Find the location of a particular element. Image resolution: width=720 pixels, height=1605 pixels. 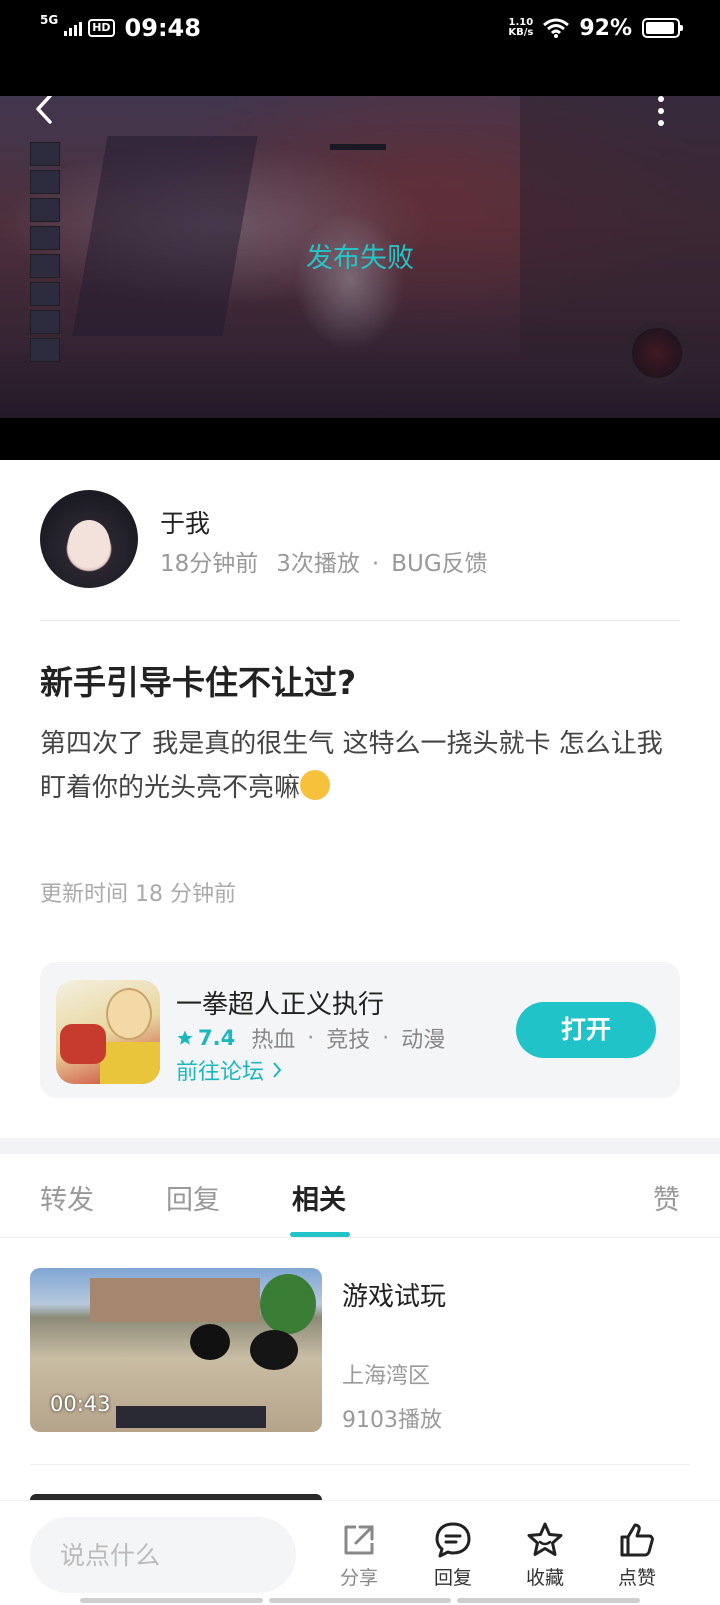

signal-icon is located at coordinates (73, 28).